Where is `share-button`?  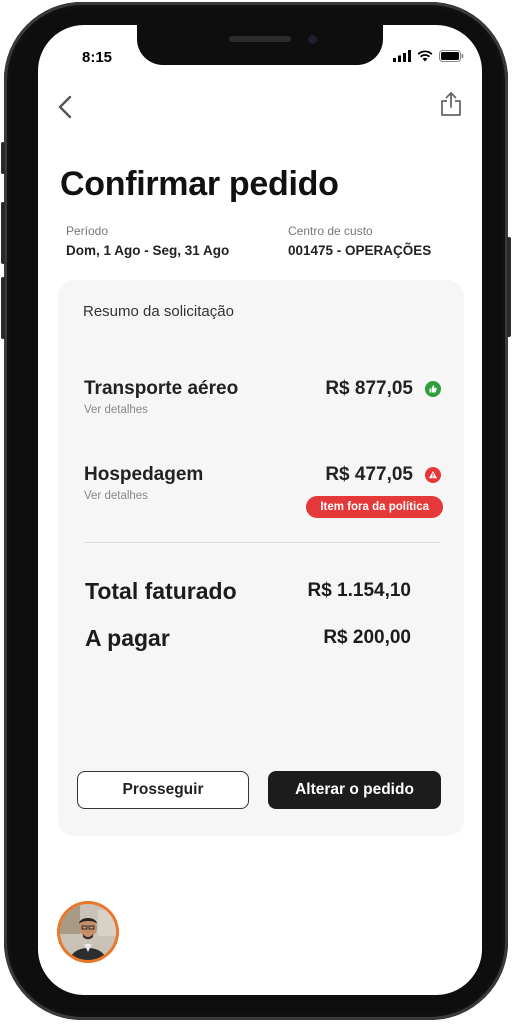
share-button is located at coordinates (451, 106).